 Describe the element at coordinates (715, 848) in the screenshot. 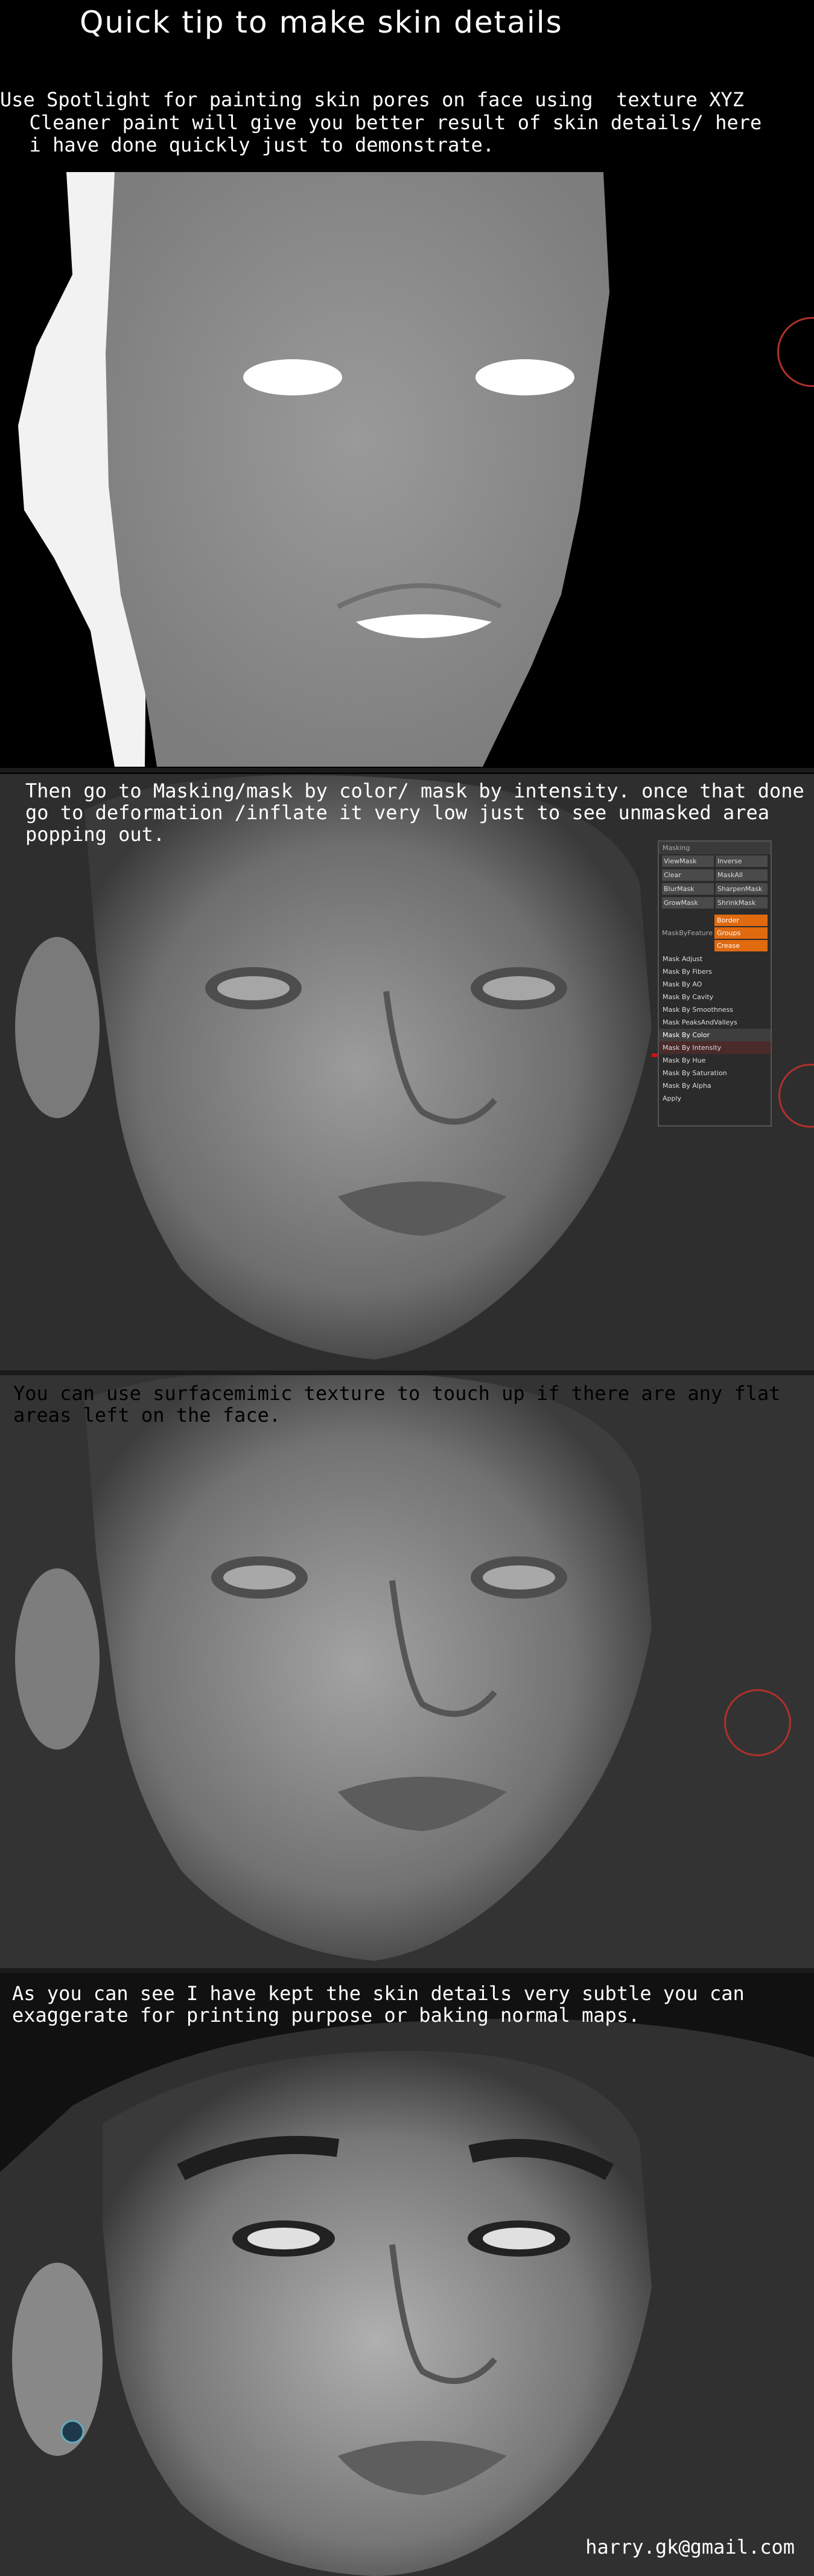

I see `masking-palette-header: Masking` at that location.